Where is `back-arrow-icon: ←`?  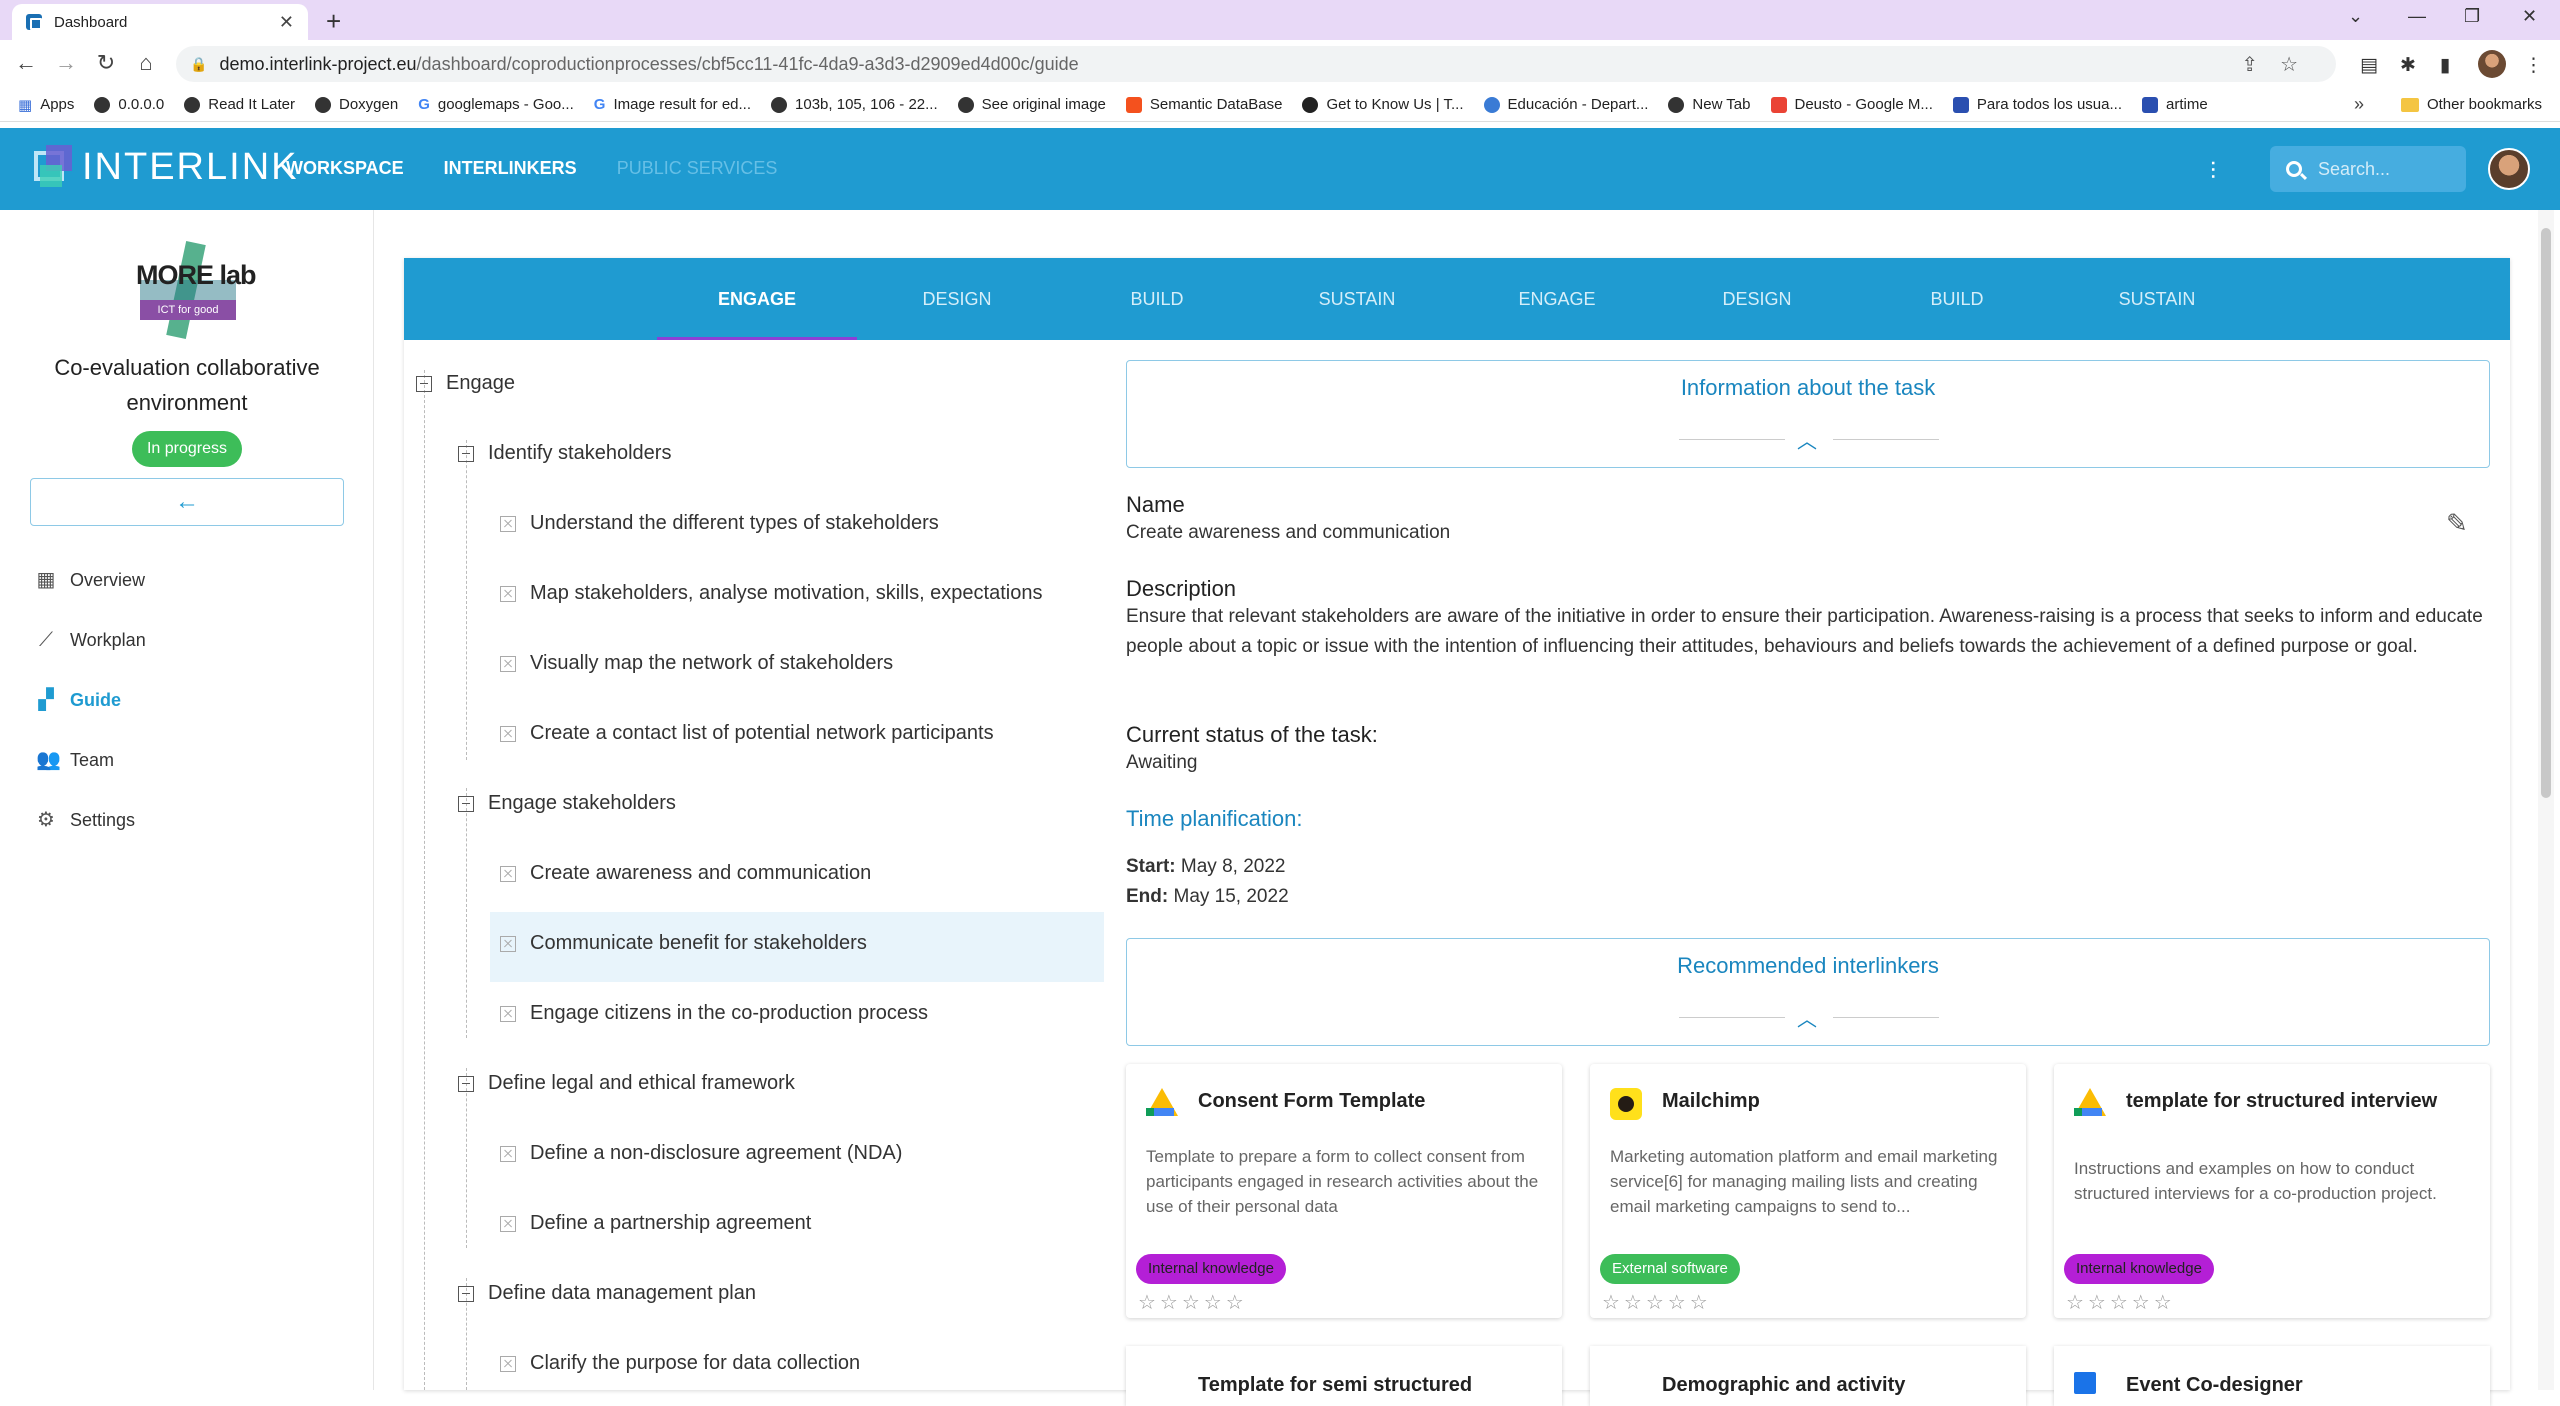
back-arrow-icon: ← is located at coordinates (26, 63).